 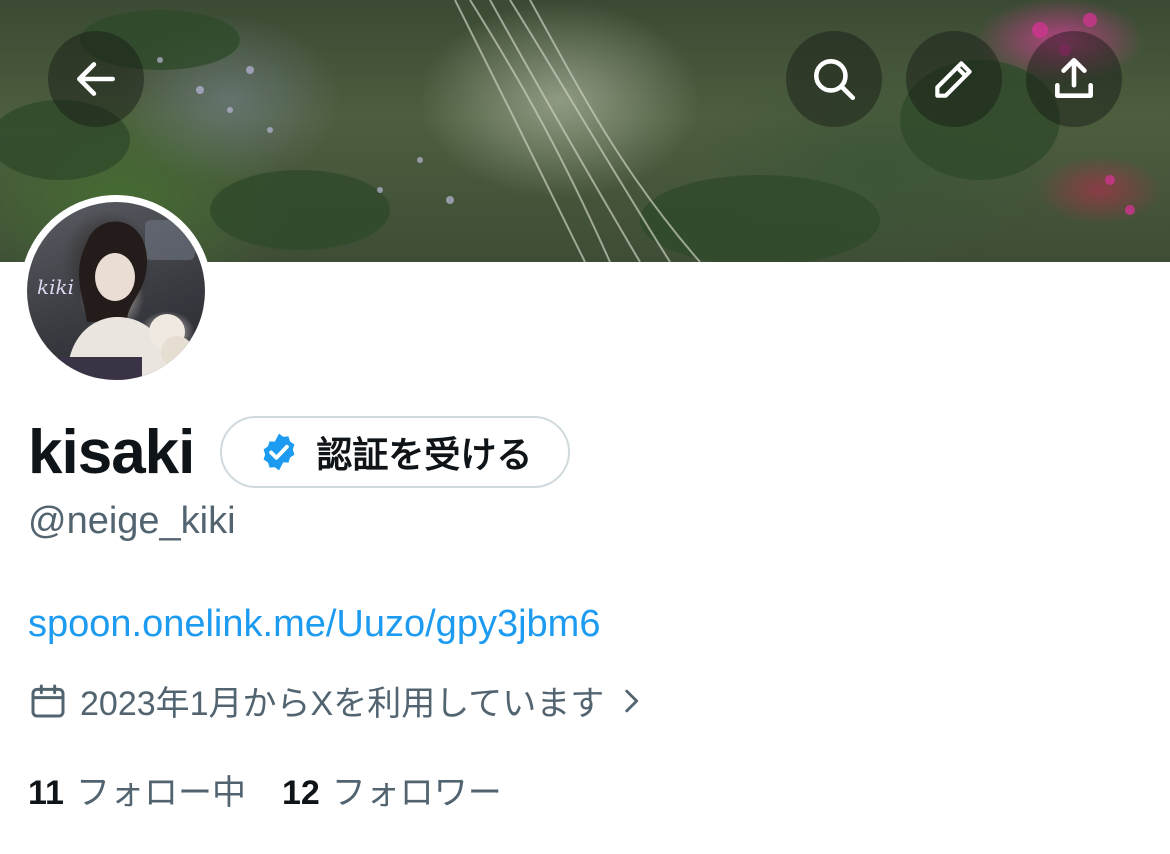 What do you see at coordinates (314, 624) in the screenshot?
I see `profile-website-link: spoon.onelink.me/Uuzo/gpy3jbm6` at bounding box center [314, 624].